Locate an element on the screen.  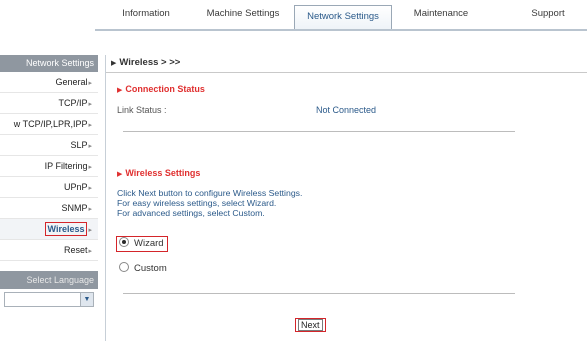
next-button-highlight: Next is located at coordinates (310, 325).